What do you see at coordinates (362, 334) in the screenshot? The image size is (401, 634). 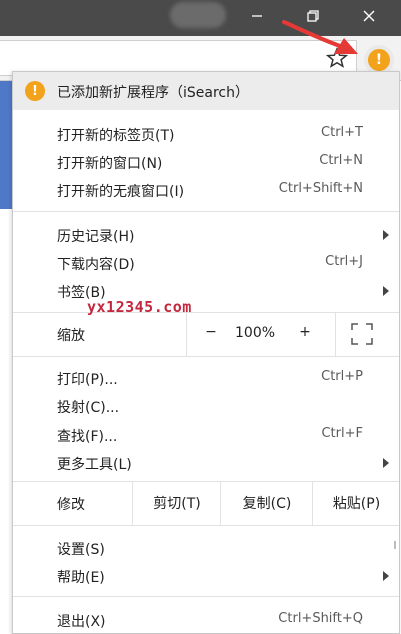 I see `fullscreen-icon` at bounding box center [362, 334].